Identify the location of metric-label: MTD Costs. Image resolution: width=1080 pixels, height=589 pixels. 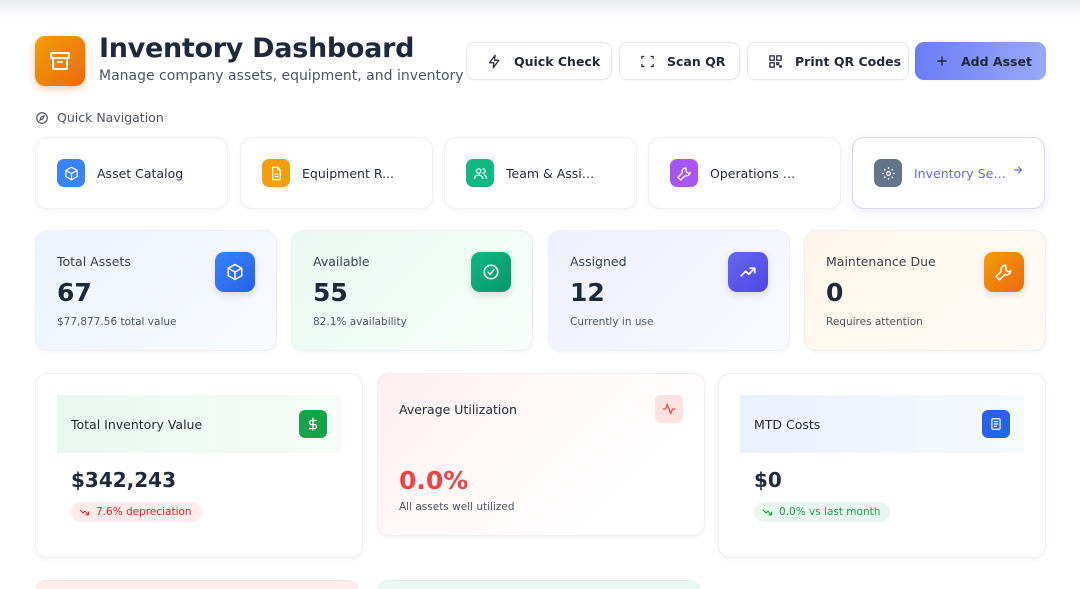
(787, 424).